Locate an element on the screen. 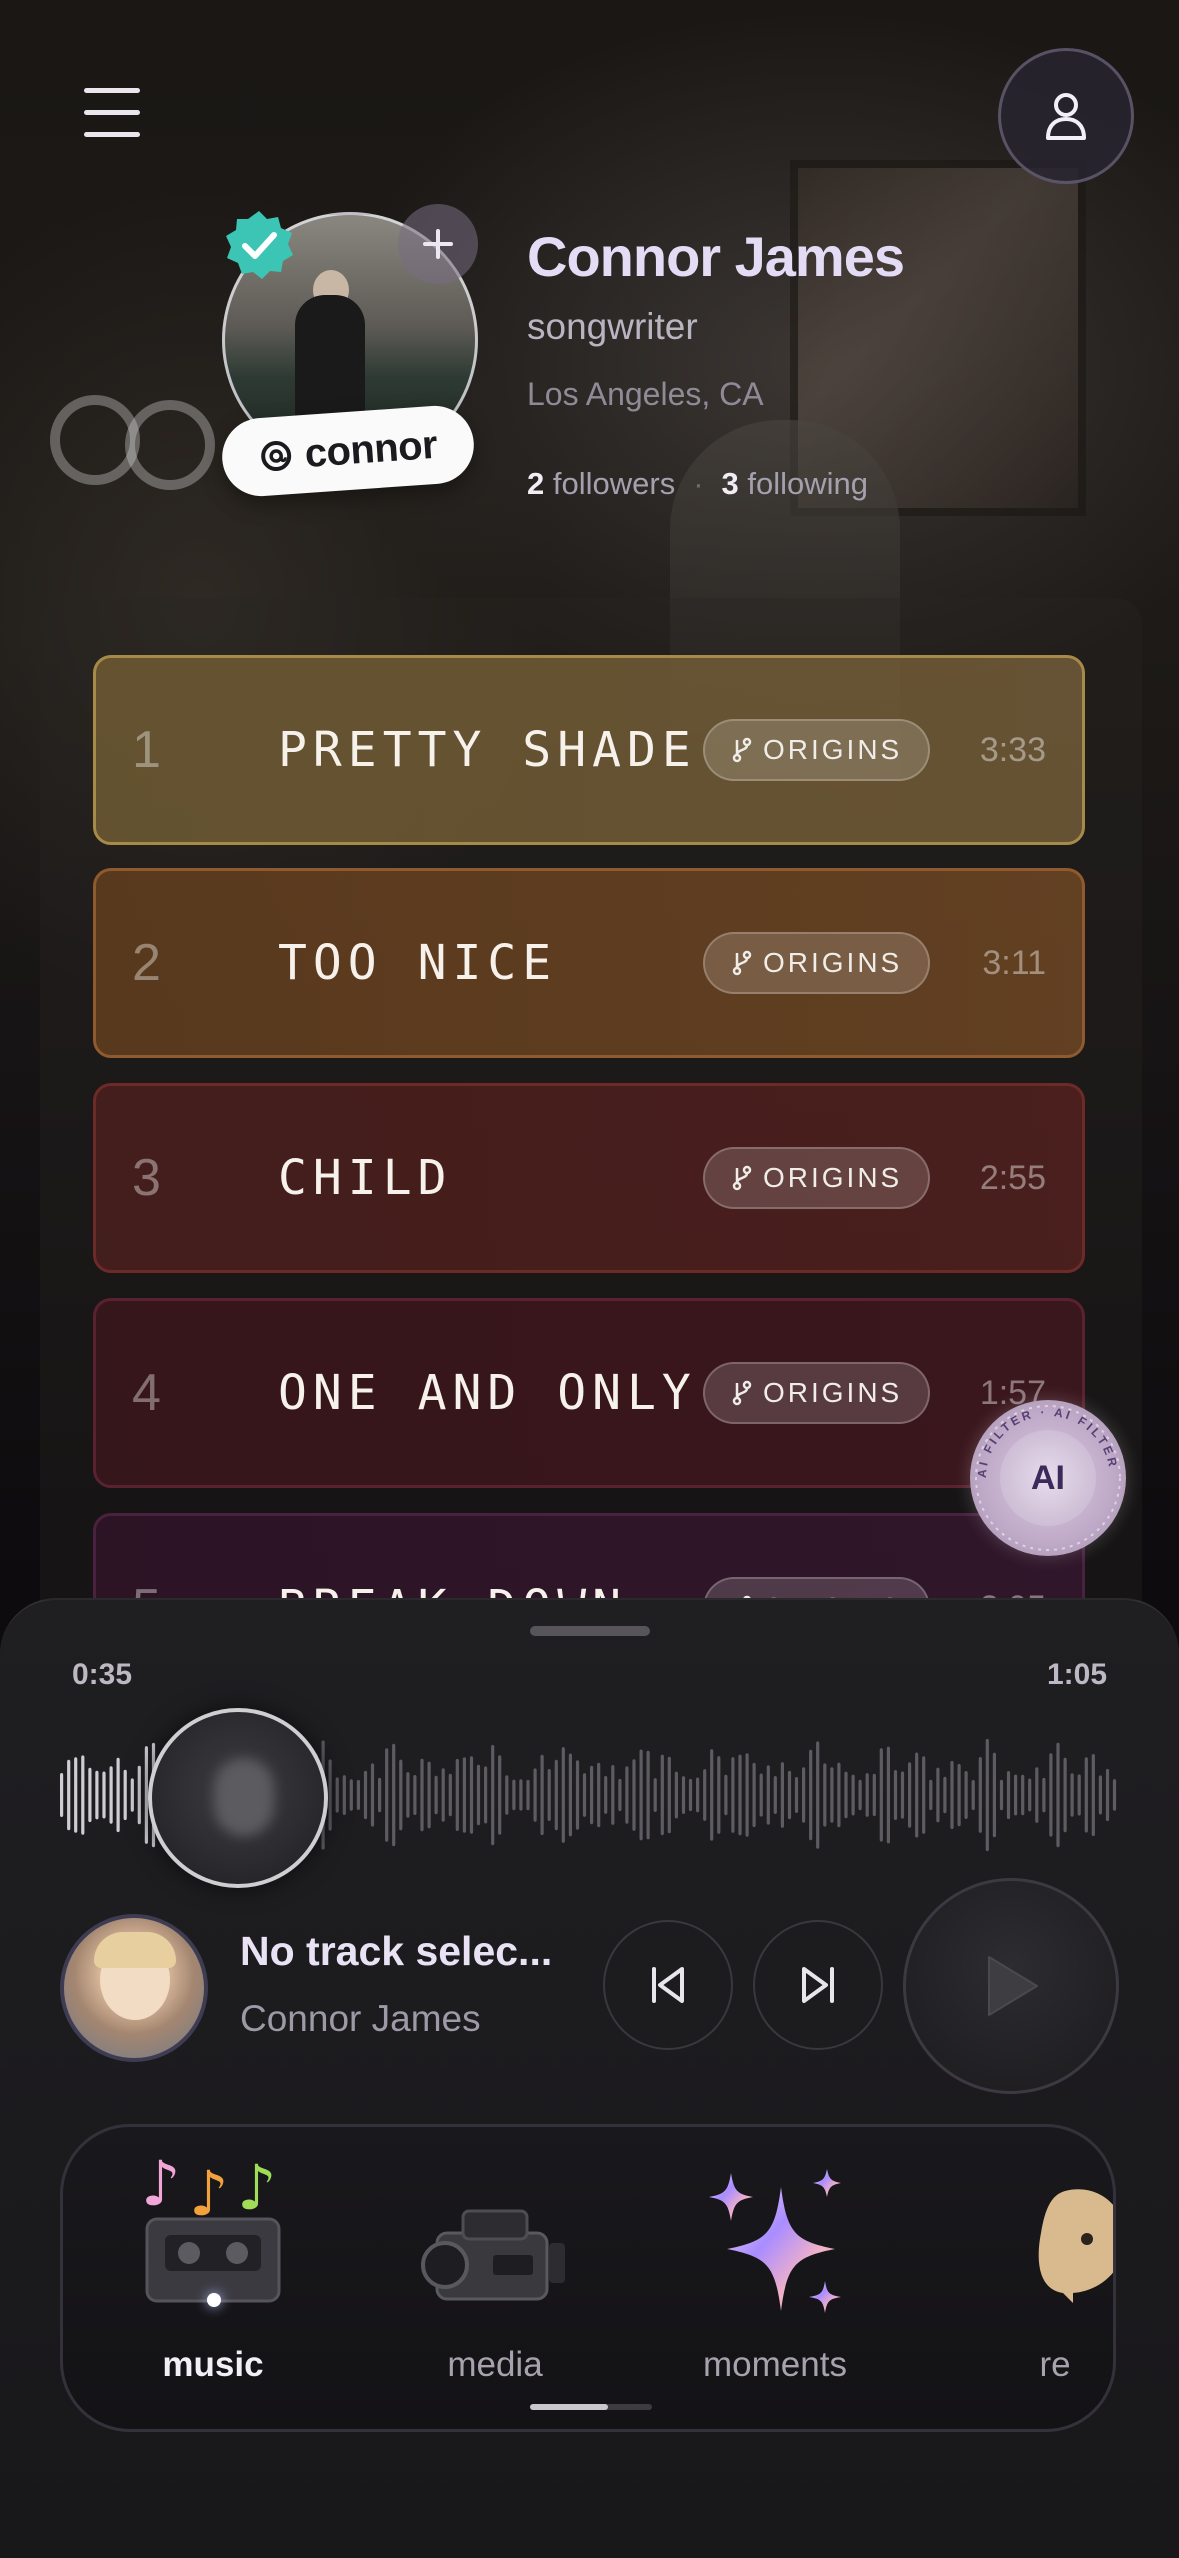 The height and width of the screenshot is (2558, 1179). track-row: 4 ONE AND ONLY ORIGINS 1:57 is located at coordinates (589, 1393).